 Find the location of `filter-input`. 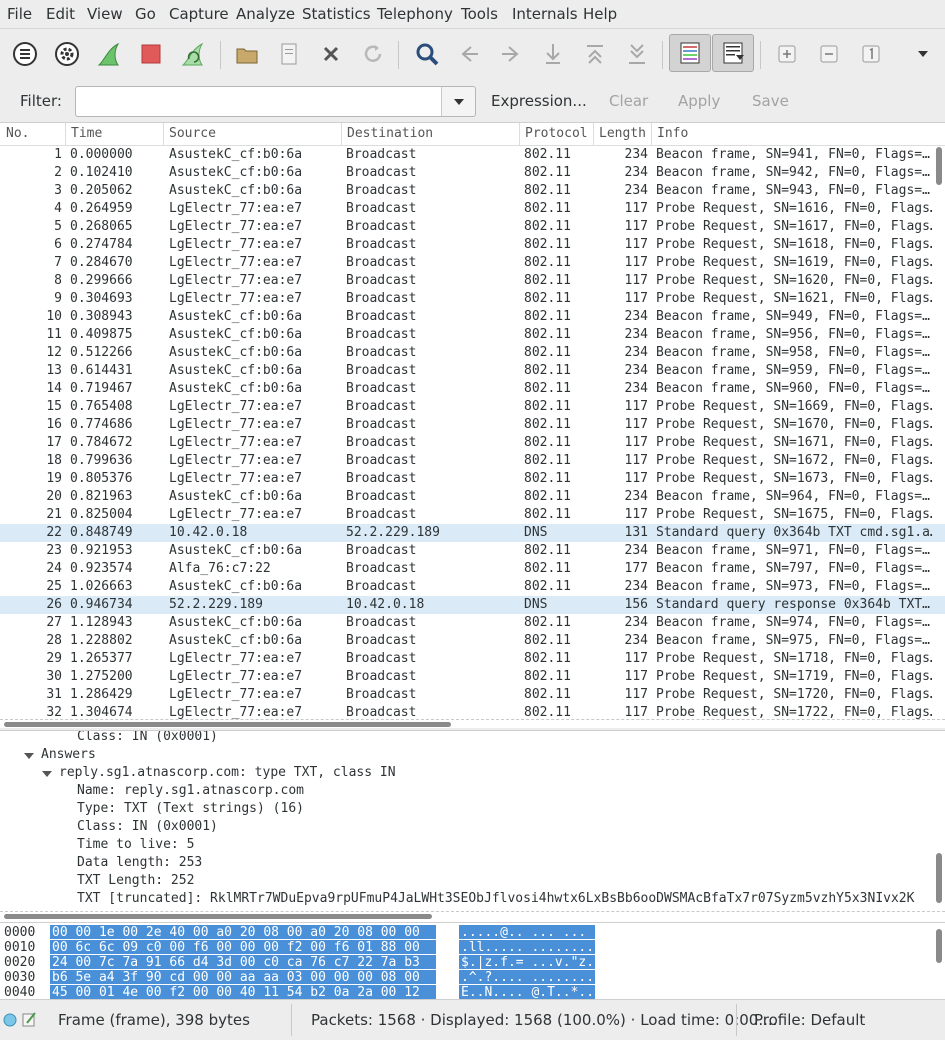

filter-input is located at coordinates (259, 101).